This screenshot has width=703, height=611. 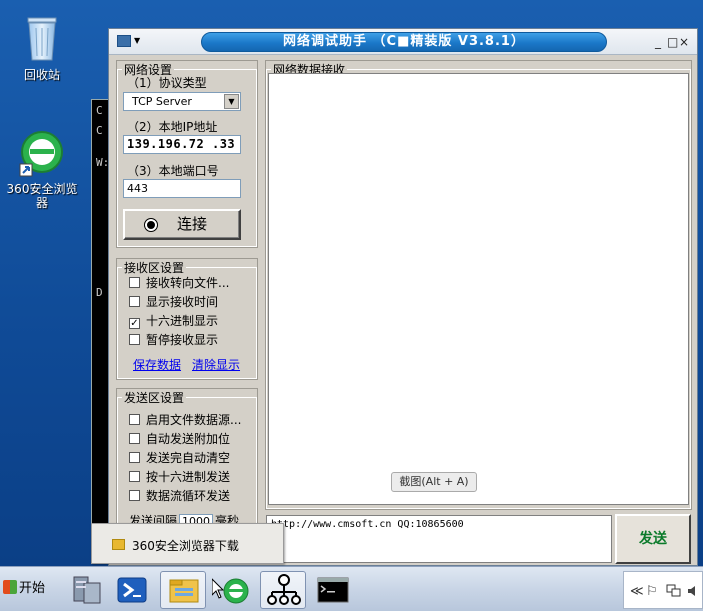 I want to click on desktop-icon-label: 回收站, so click(x=41, y=75).